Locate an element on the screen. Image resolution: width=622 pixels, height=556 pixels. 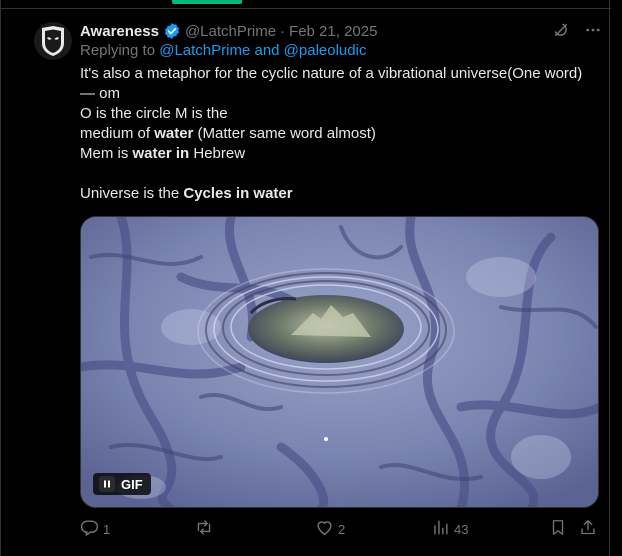
tweet-header: Awareness @LatchPrime · Feb 21, 2025 is located at coordinates (228, 31).